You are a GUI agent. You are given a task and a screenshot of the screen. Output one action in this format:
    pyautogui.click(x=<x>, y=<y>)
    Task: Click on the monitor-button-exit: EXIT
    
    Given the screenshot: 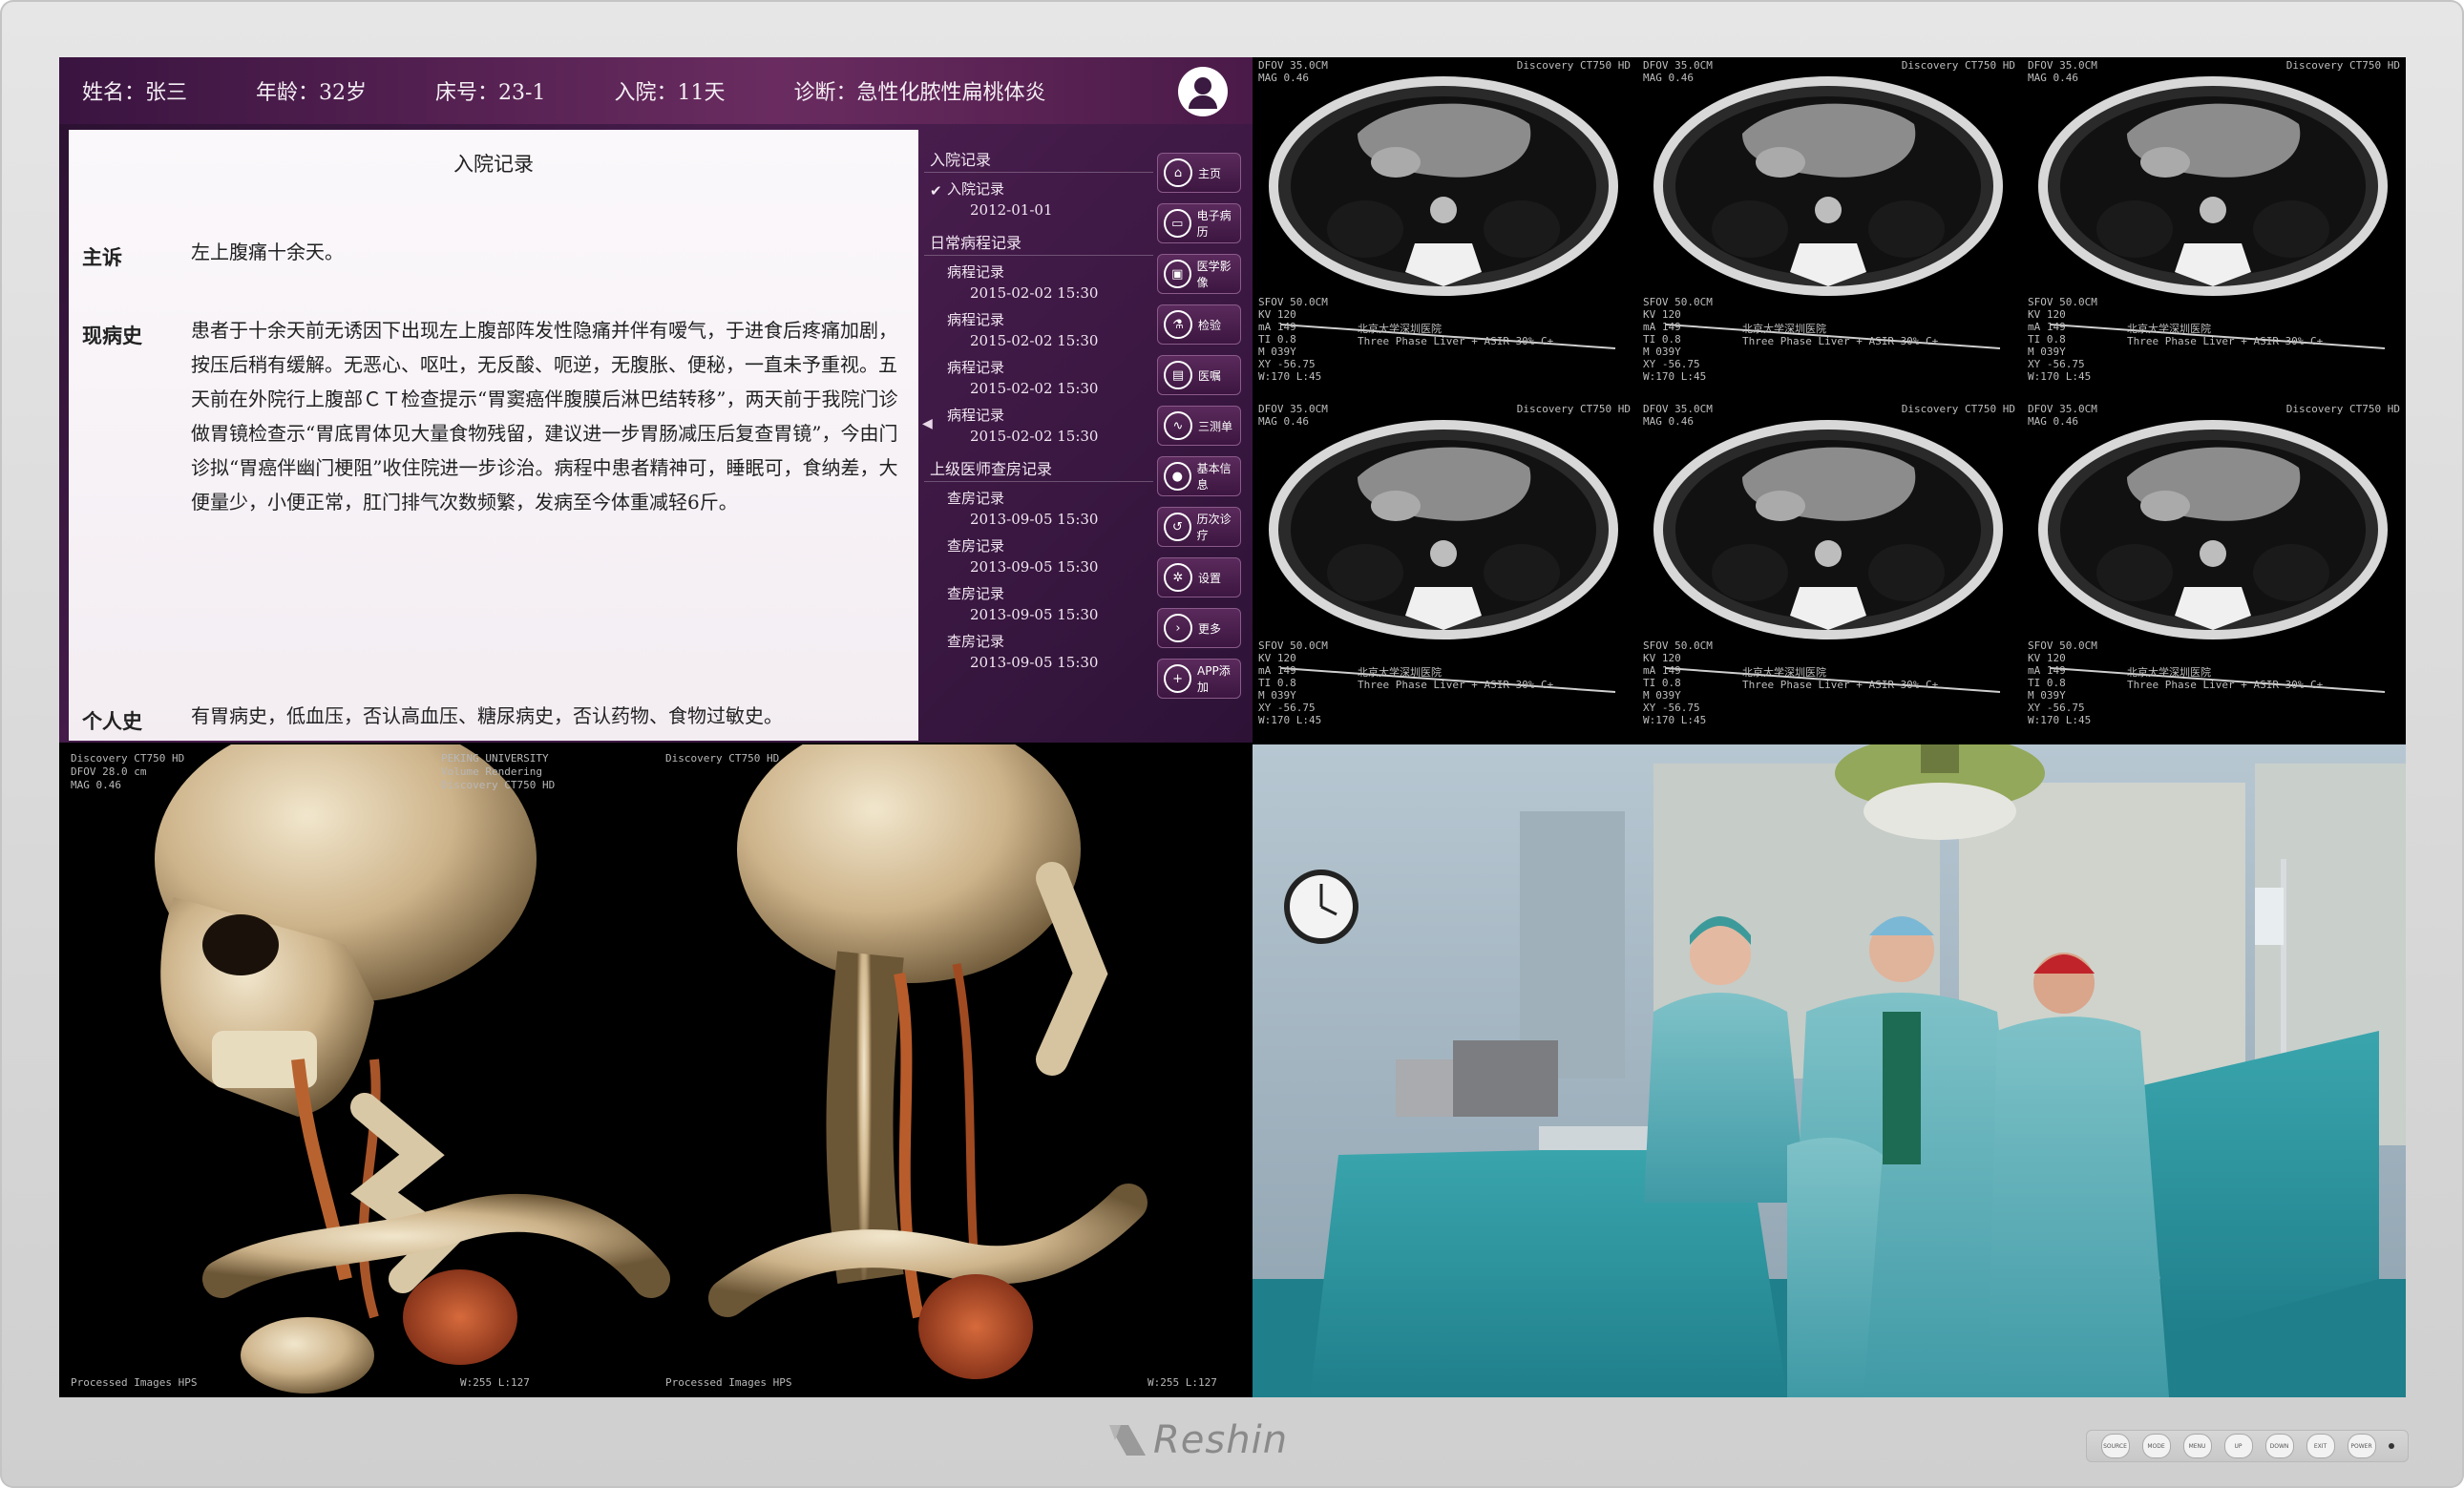 What is the action you would take?
    pyautogui.click(x=2320, y=1446)
    